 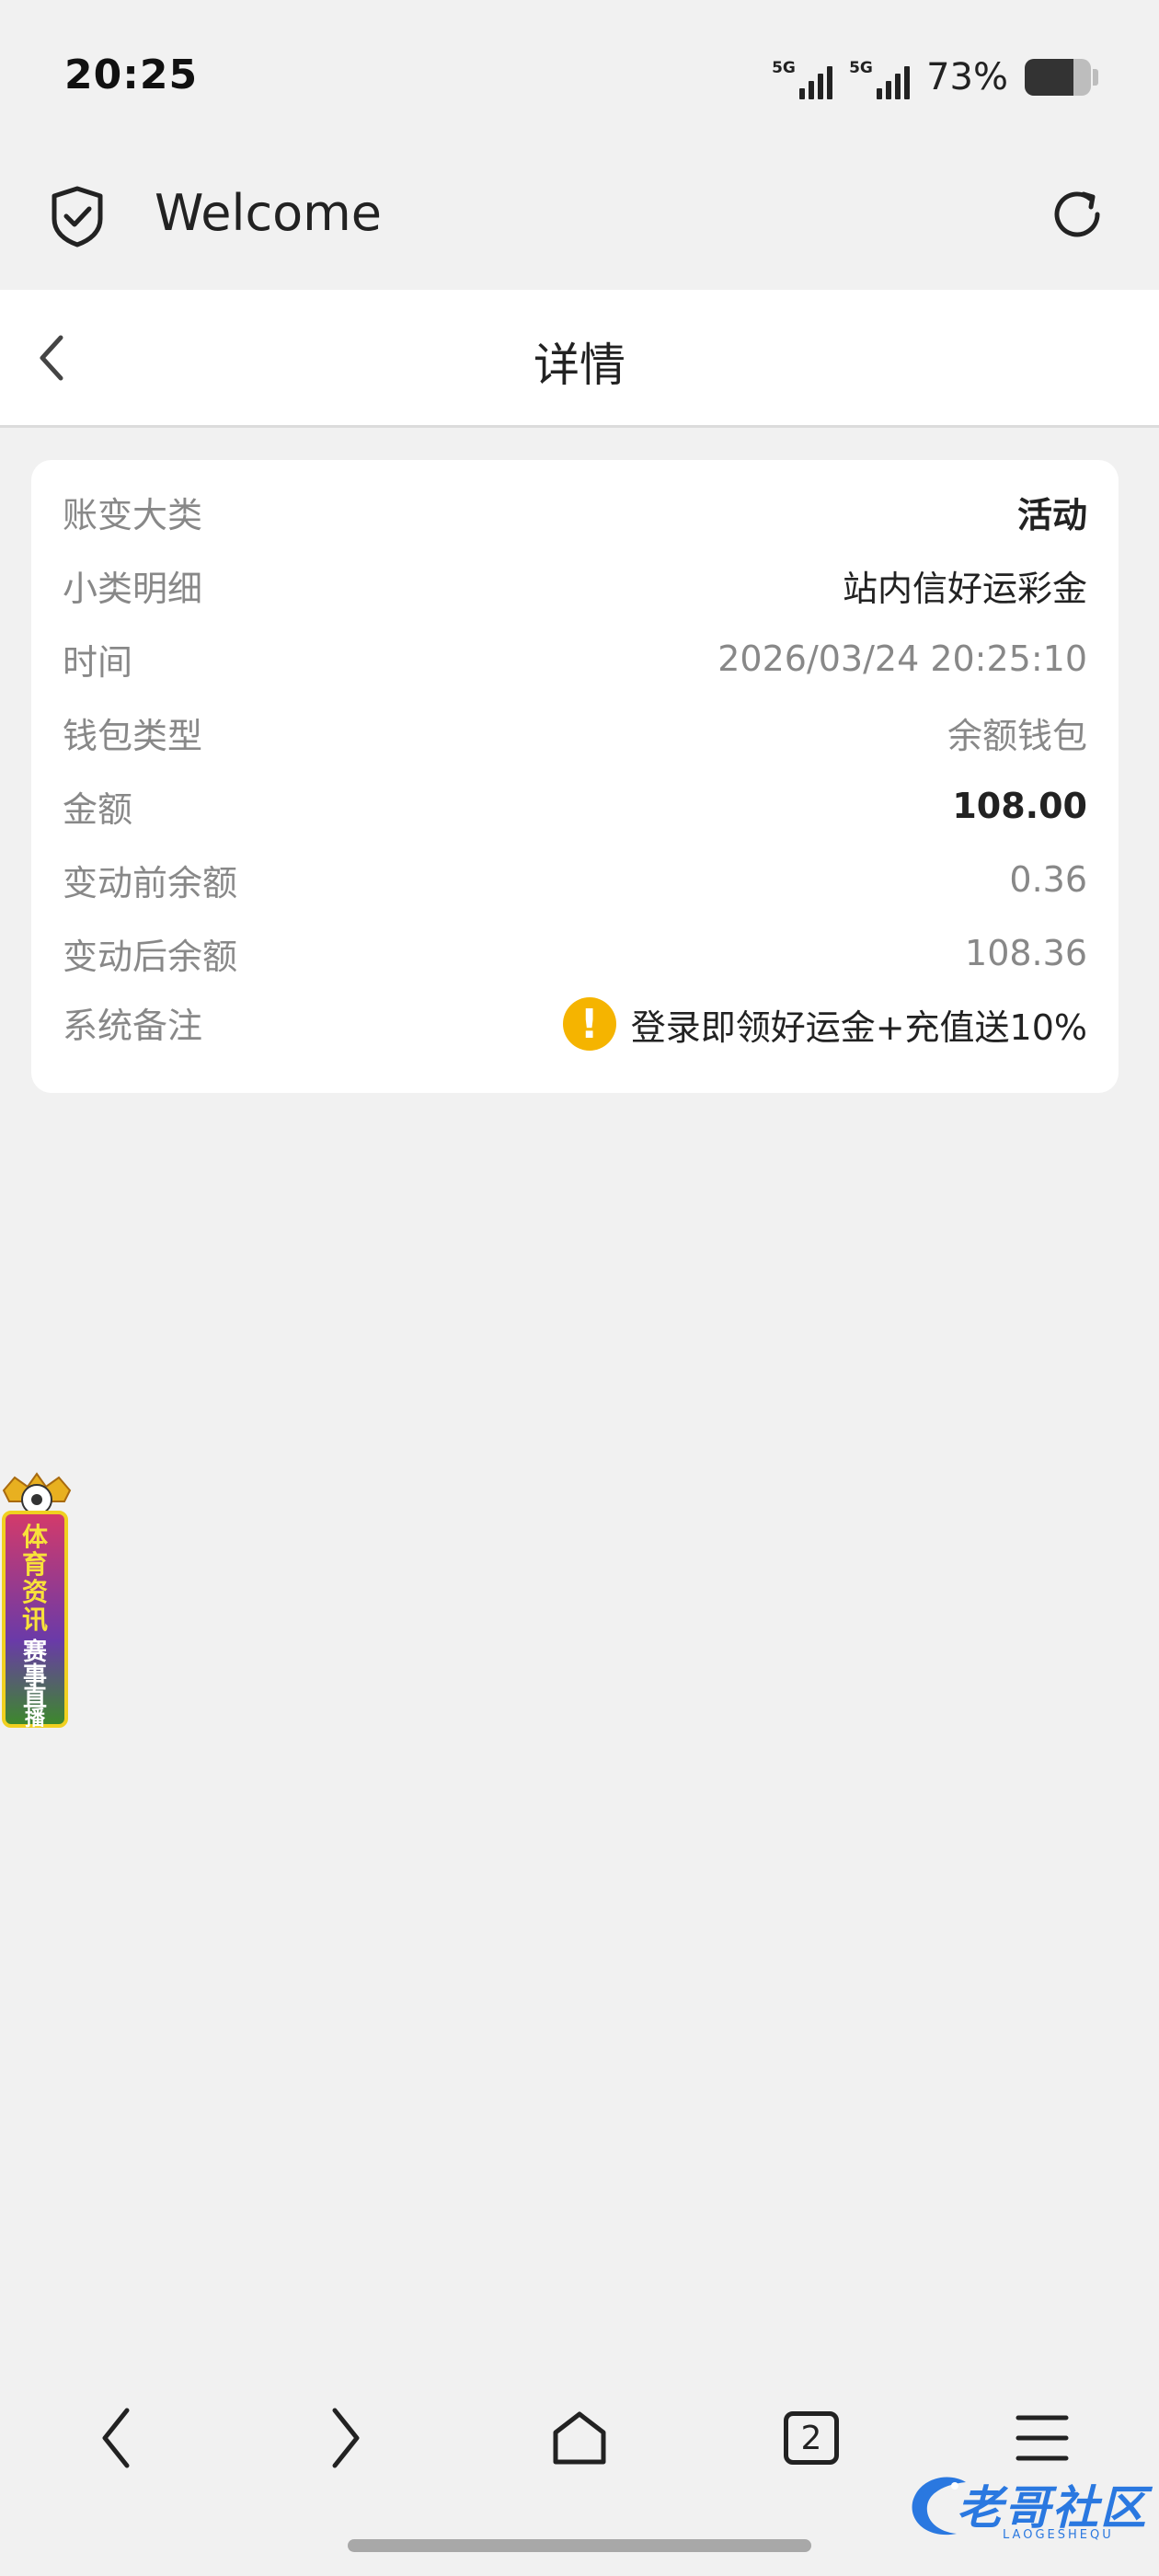 I want to click on signal-icon: 5G, so click(x=802, y=77).